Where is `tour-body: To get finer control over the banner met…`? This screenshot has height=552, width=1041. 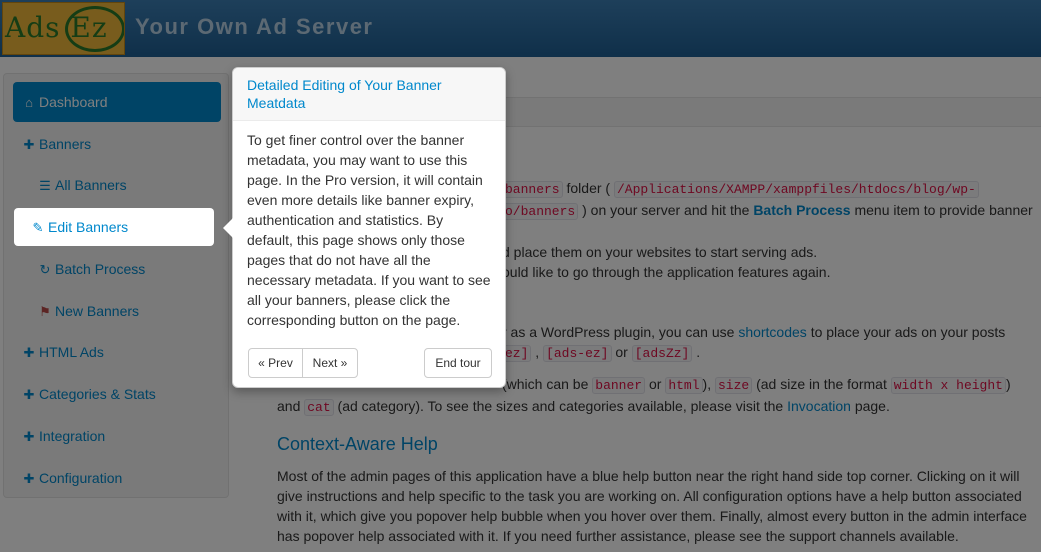
tour-body: To get finer control over the banner met… is located at coordinates (369, 230).